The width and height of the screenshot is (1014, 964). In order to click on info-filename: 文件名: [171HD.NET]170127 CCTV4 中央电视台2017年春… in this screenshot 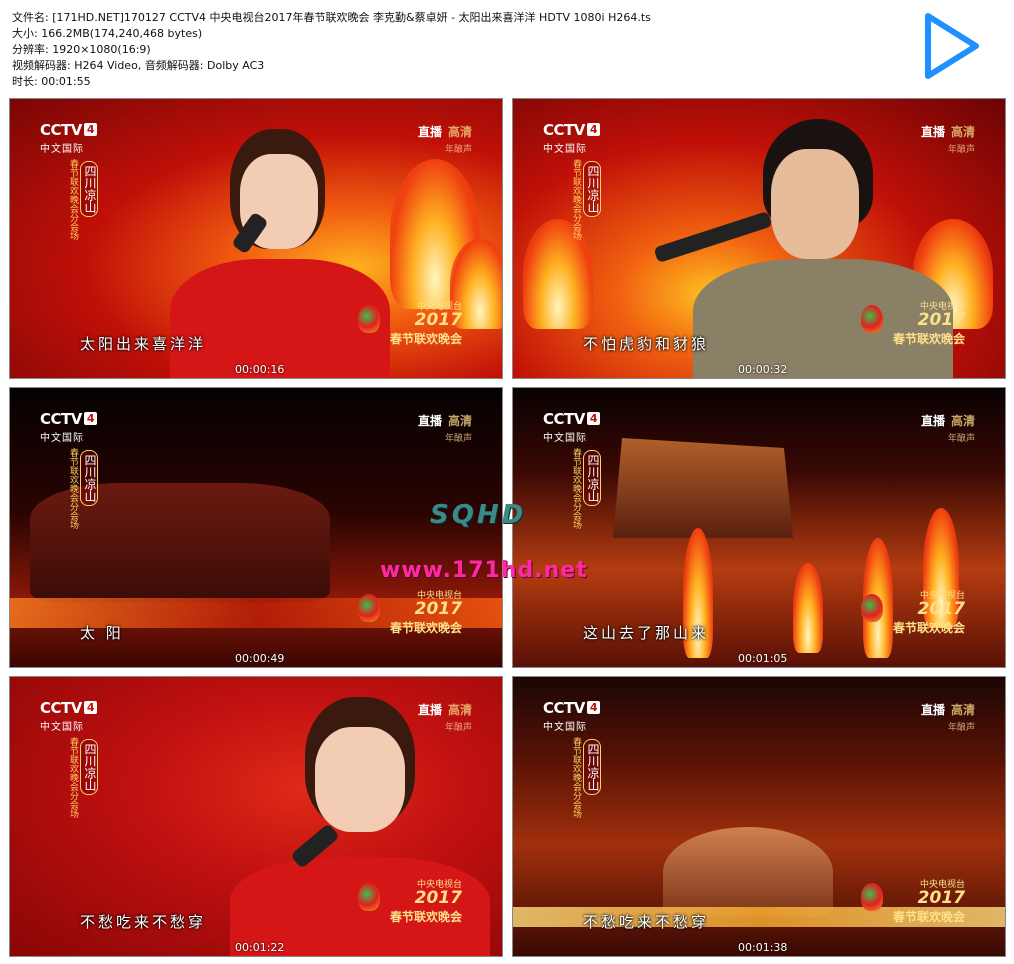, I will do `click(331, 17)`.